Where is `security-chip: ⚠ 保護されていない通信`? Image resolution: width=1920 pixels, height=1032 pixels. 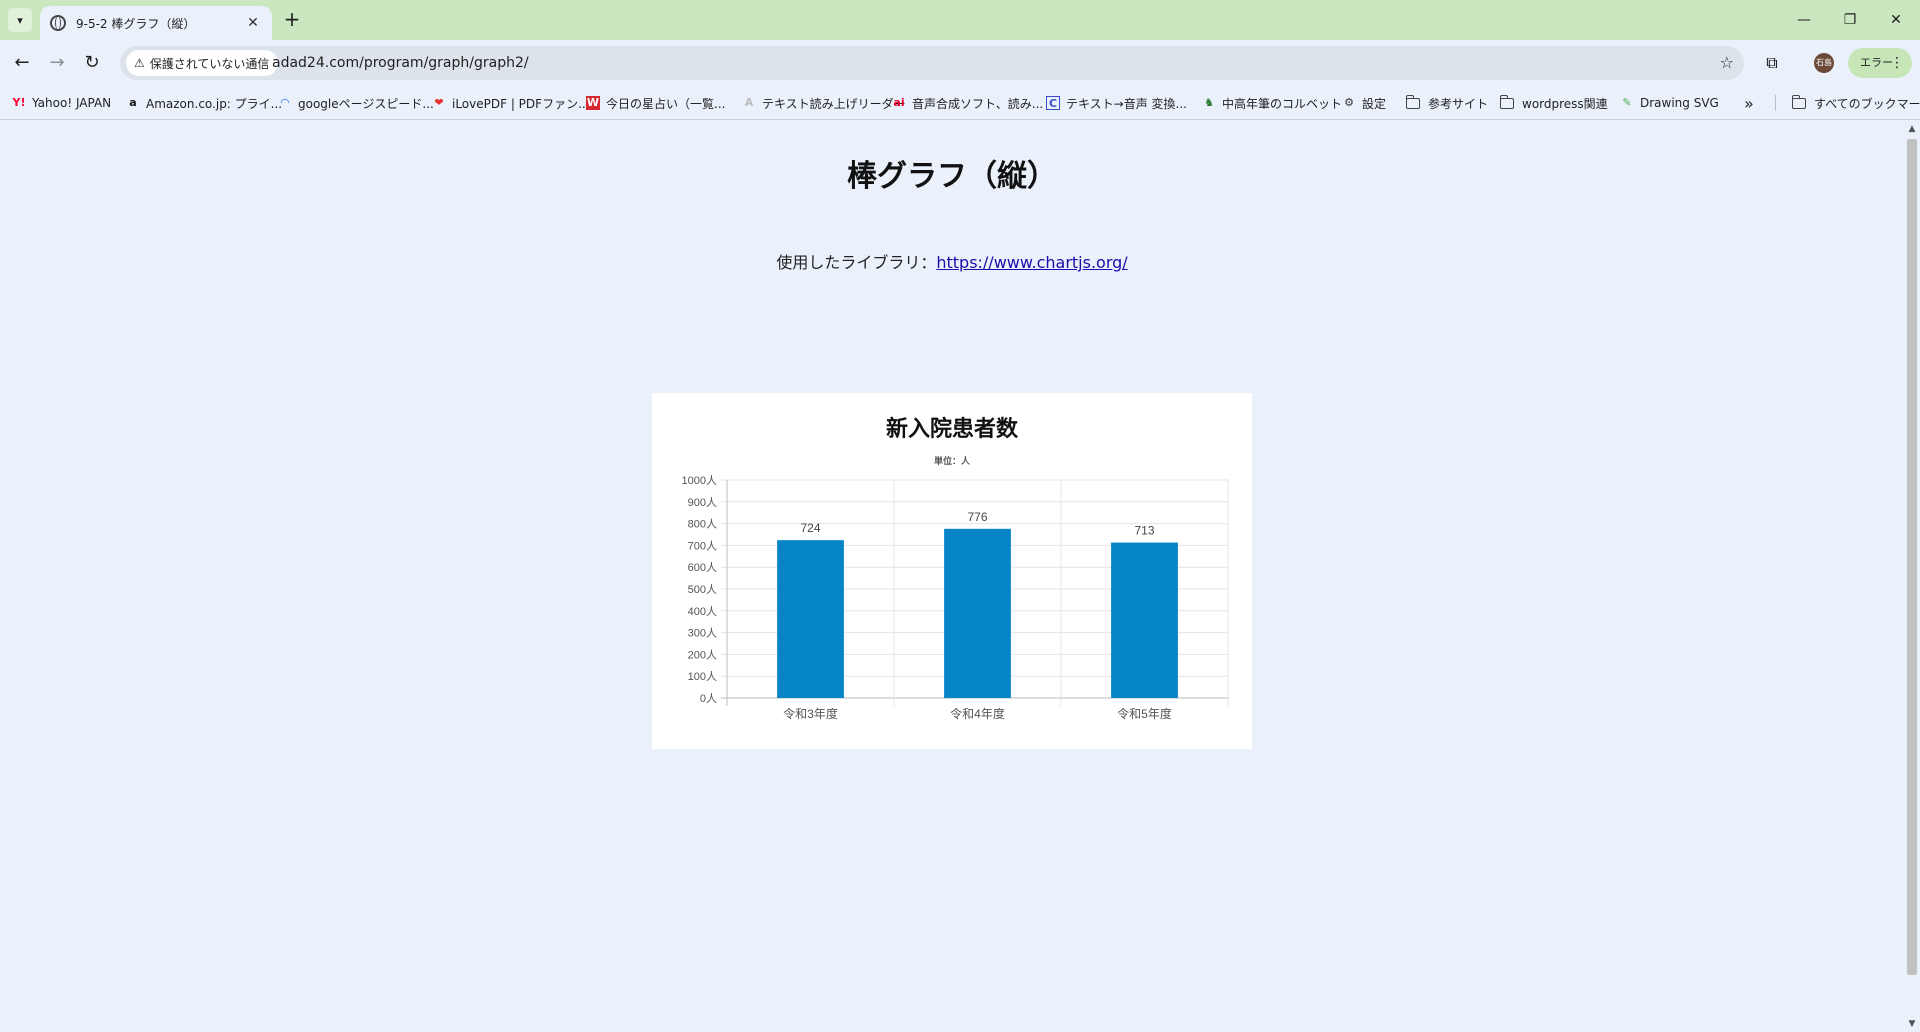 security-chip: ⚠ 保護されていない通信 is located at coordinates (202, 63).